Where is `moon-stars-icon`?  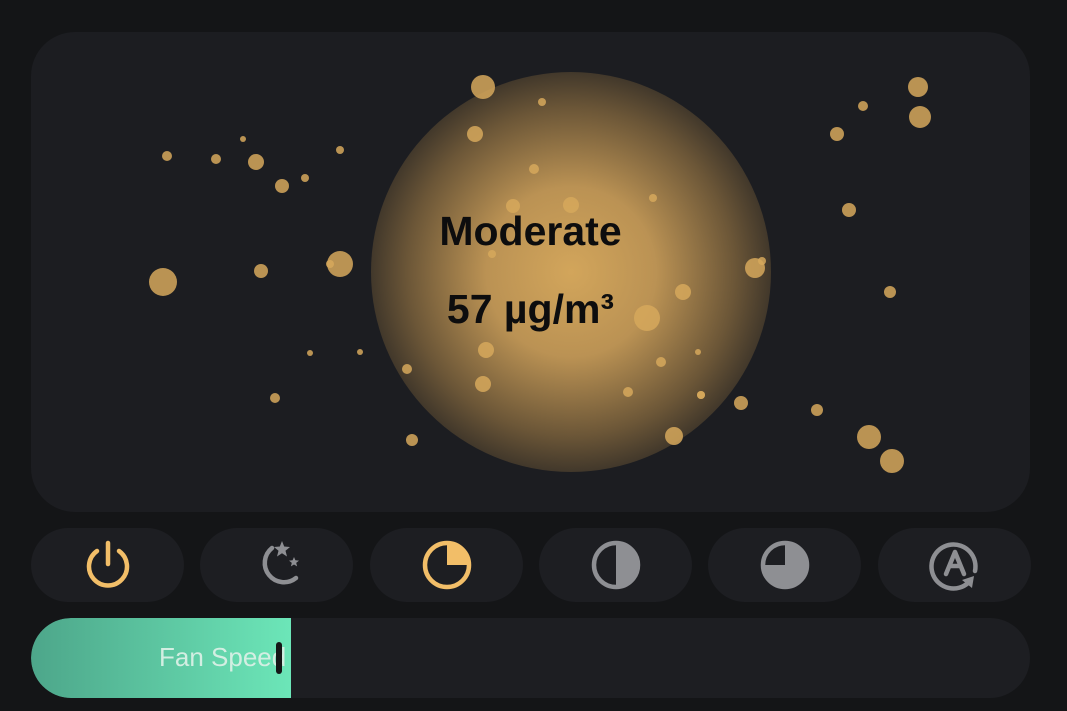 moon-stars-icon is located at coordinates (280, 563).